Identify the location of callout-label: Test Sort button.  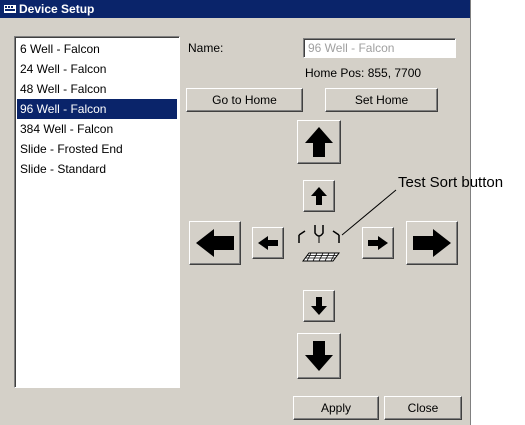
(451, 182).